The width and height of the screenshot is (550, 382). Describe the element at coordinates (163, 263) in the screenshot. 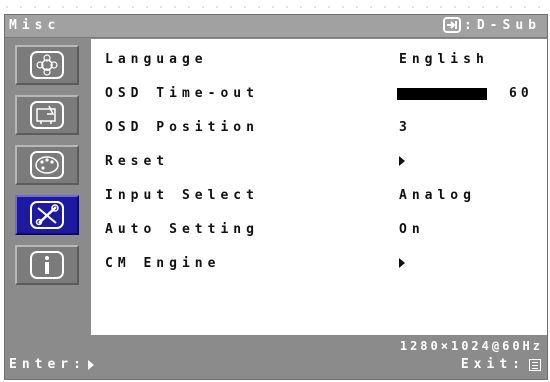

I see `menu-row-label: CM Engine` at that location.